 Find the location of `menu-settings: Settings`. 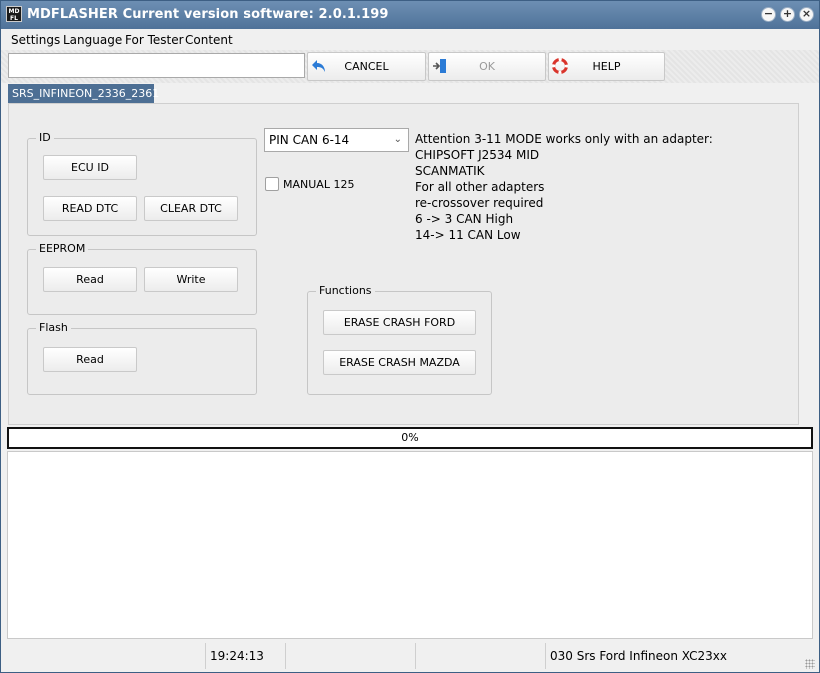

menu-settings: Settings is located at coordinates (35, 40).